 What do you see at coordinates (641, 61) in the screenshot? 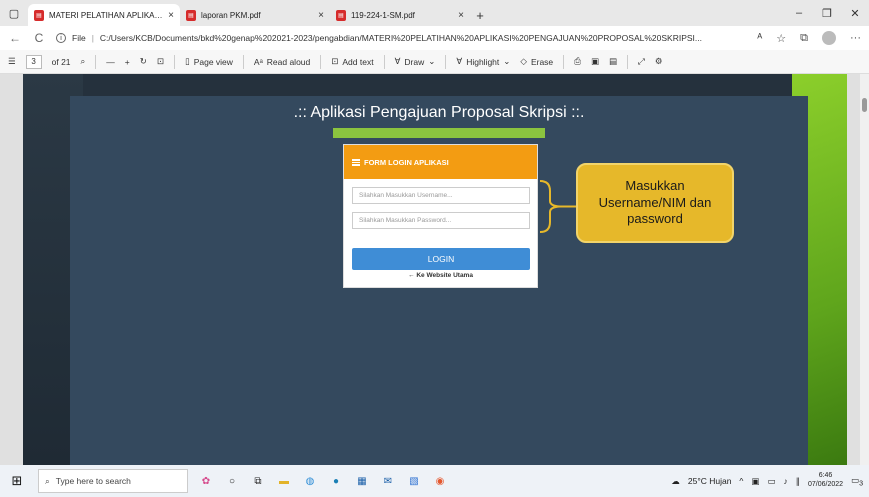
I see `fullscreen-icon: ⤢` at bounding box center [641, 61].